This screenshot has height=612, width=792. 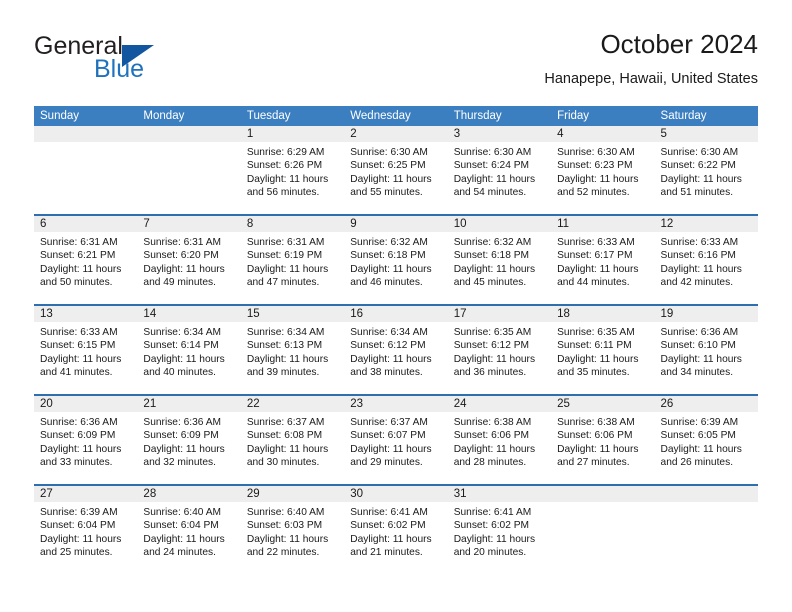 I want to click on daylight-text-line2: and 38 minutes., so click(x=386, y=373).